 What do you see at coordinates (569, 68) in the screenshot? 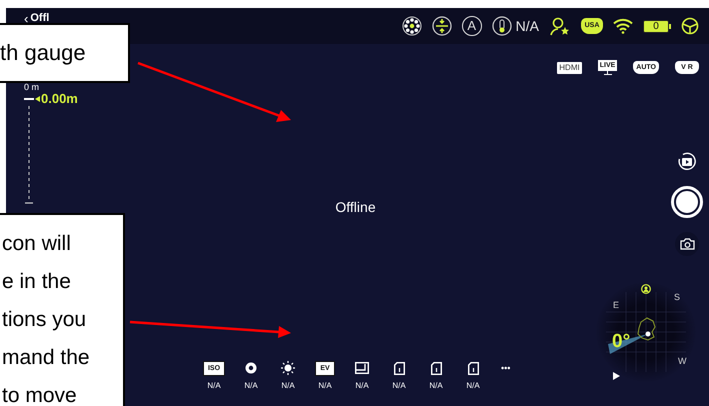
I see `hdmi-badge: HDMI` at bounding box center [569, 68].